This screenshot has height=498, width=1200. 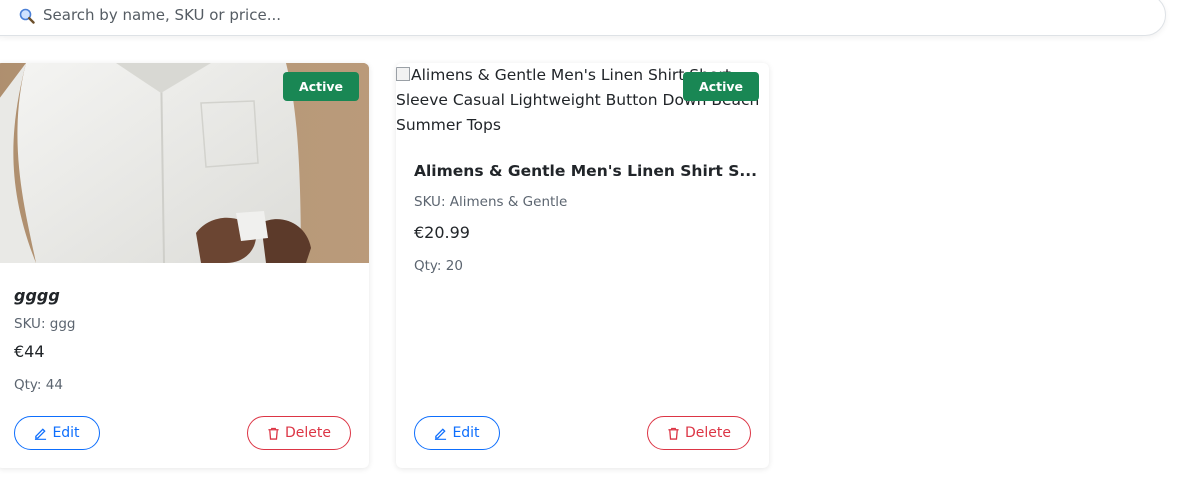 What do you see at coordinates (491, 202) in the screenshot?
I see `product-sku: SKU: Alimens & Gentle` at bounding box center [491, 202].